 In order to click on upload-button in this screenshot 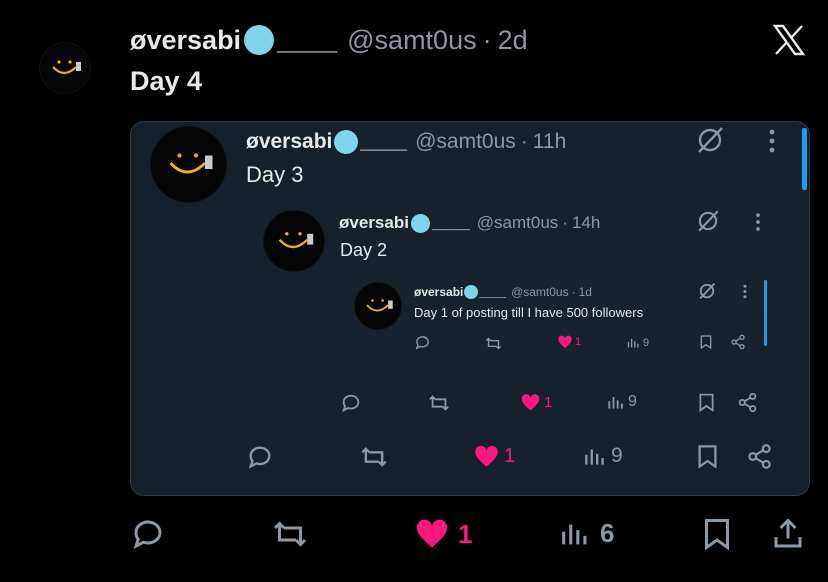, I will do `click(788, 534)`.